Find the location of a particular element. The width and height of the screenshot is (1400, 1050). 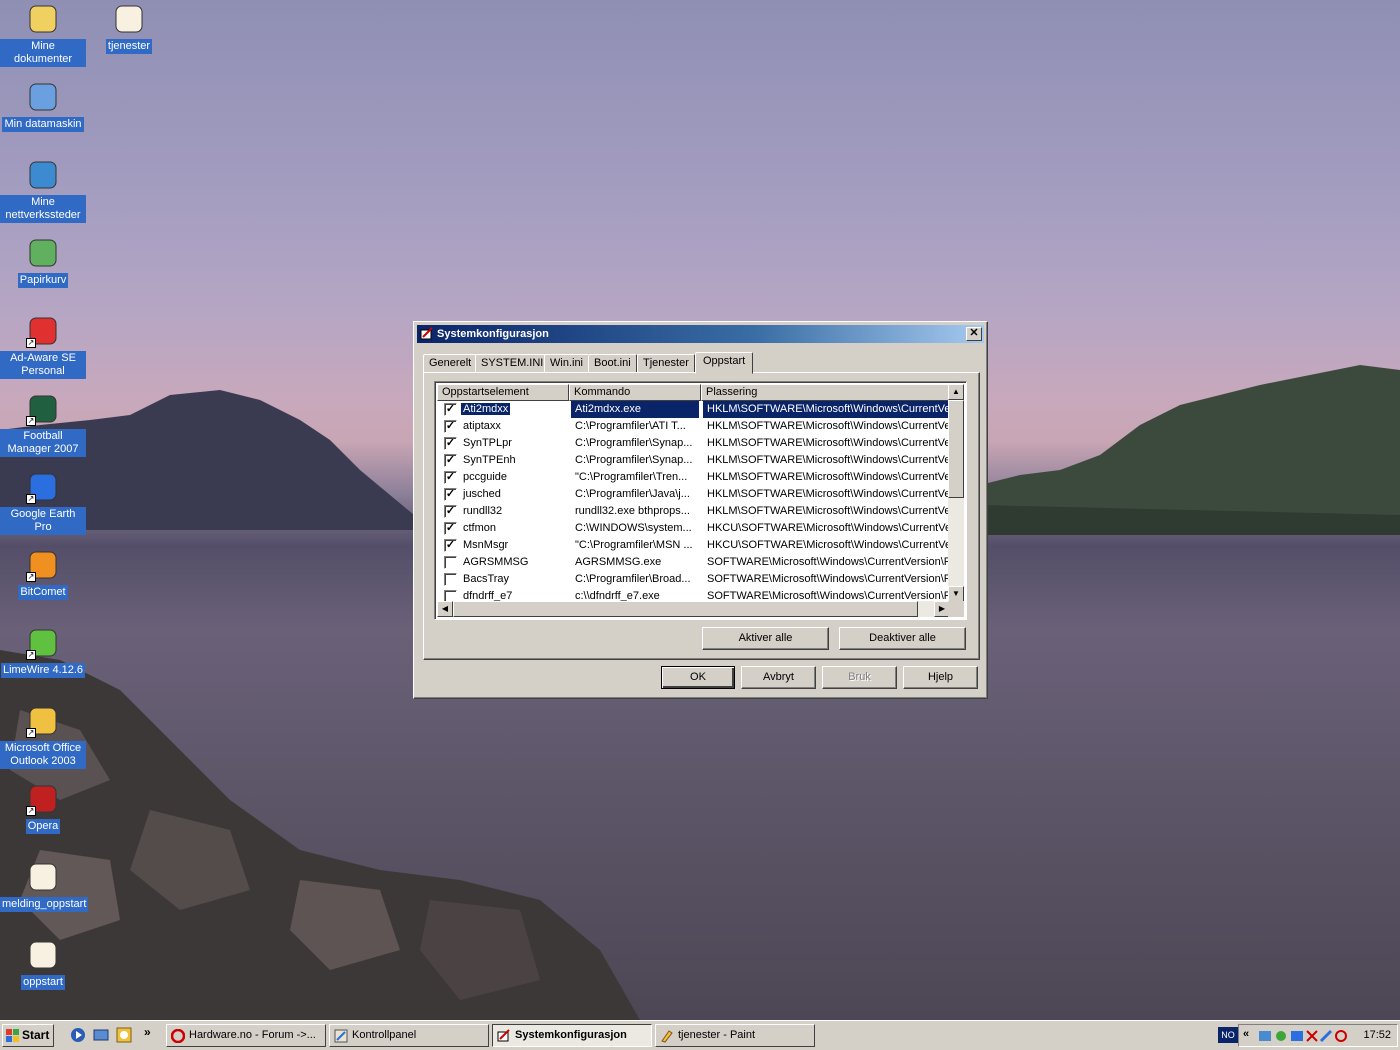

arrow-down-icon: ▼ is located at coordinates (956, 593).